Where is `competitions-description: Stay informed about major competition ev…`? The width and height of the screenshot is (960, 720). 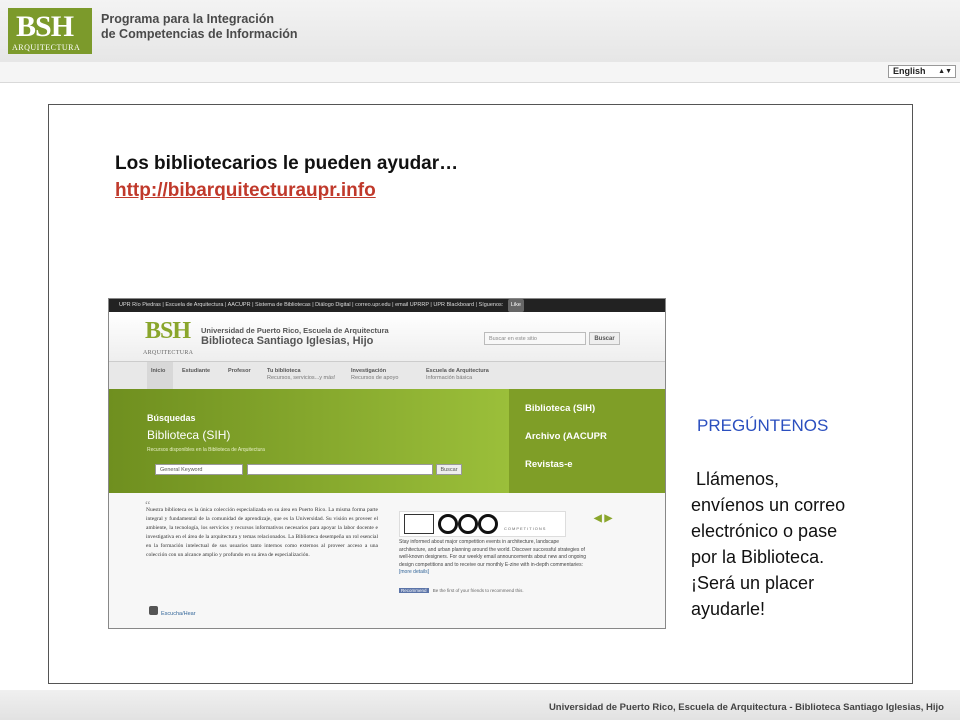 competitions-description: Stay informed about major competition ev… is located at coordinates (493, 553).